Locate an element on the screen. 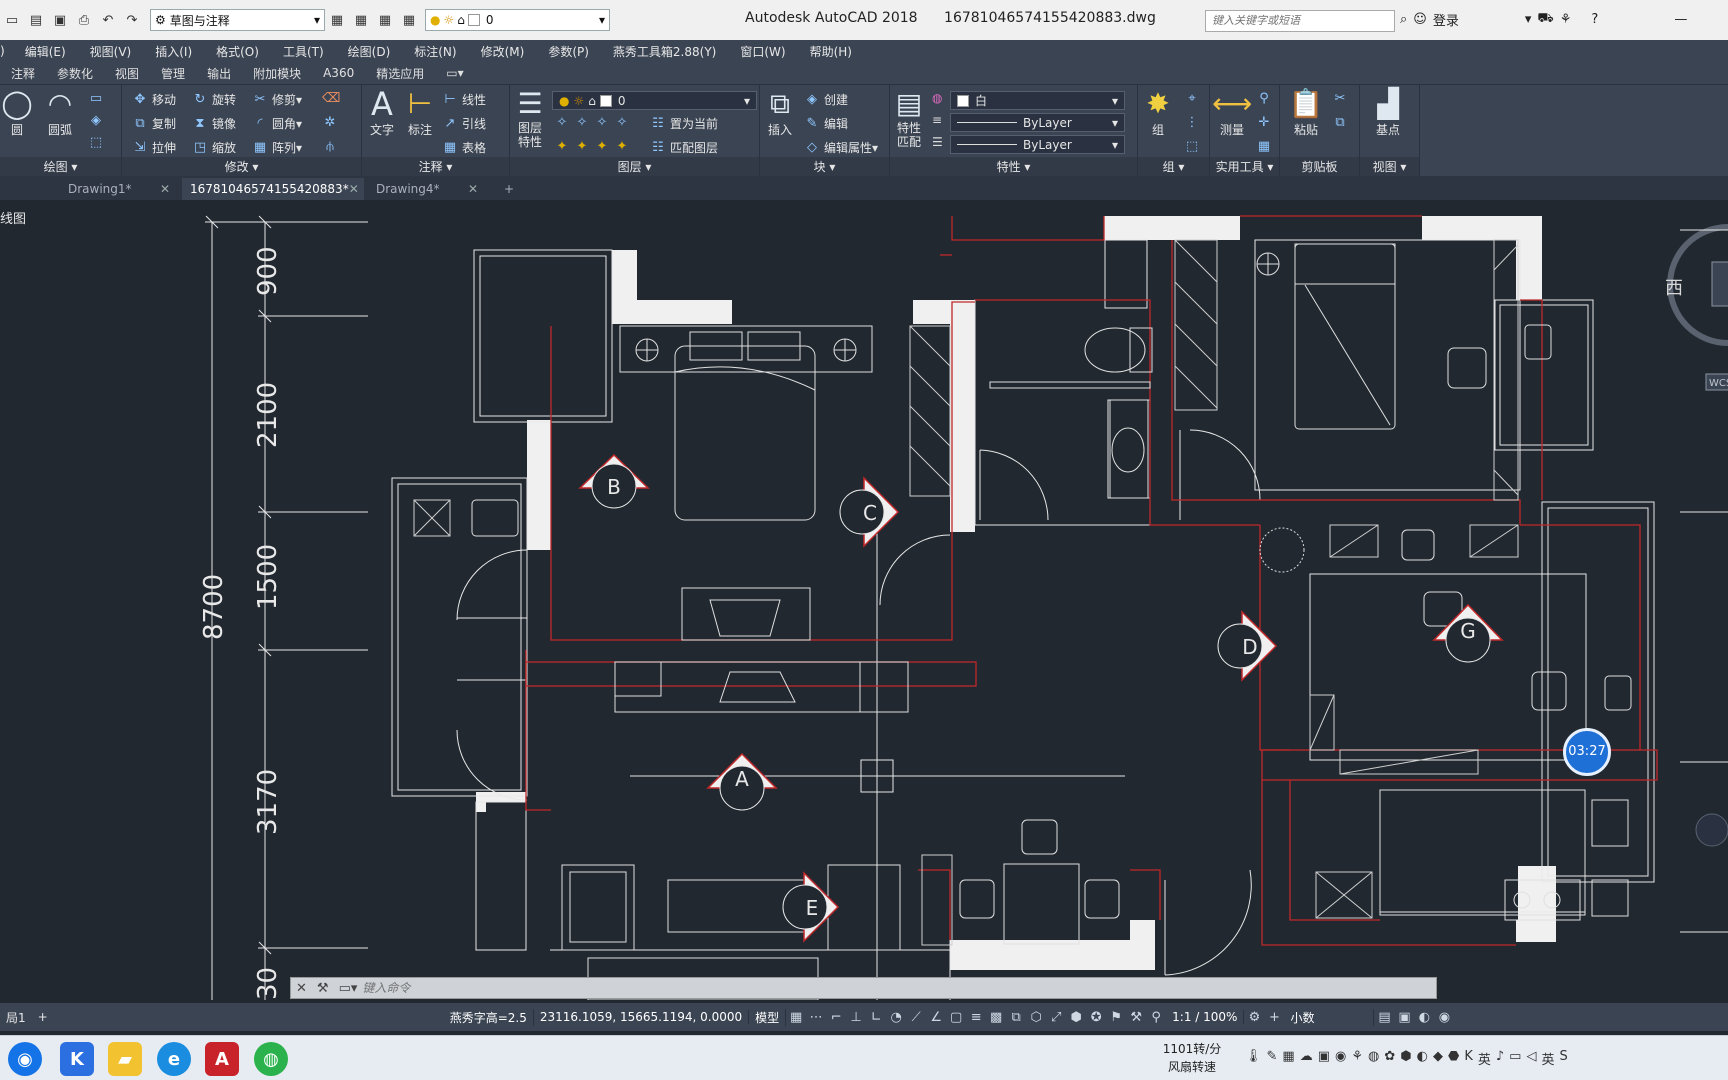  dynamic-ucs-icon: ⤢ is located at coordinates (1056, 1017).